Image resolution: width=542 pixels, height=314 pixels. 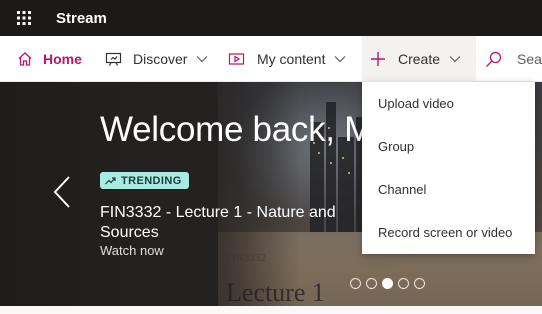 What do you see at coordinates (81, 18) in the screenshot?
I see `app-title: Stream` at bounding box center [81, 18].